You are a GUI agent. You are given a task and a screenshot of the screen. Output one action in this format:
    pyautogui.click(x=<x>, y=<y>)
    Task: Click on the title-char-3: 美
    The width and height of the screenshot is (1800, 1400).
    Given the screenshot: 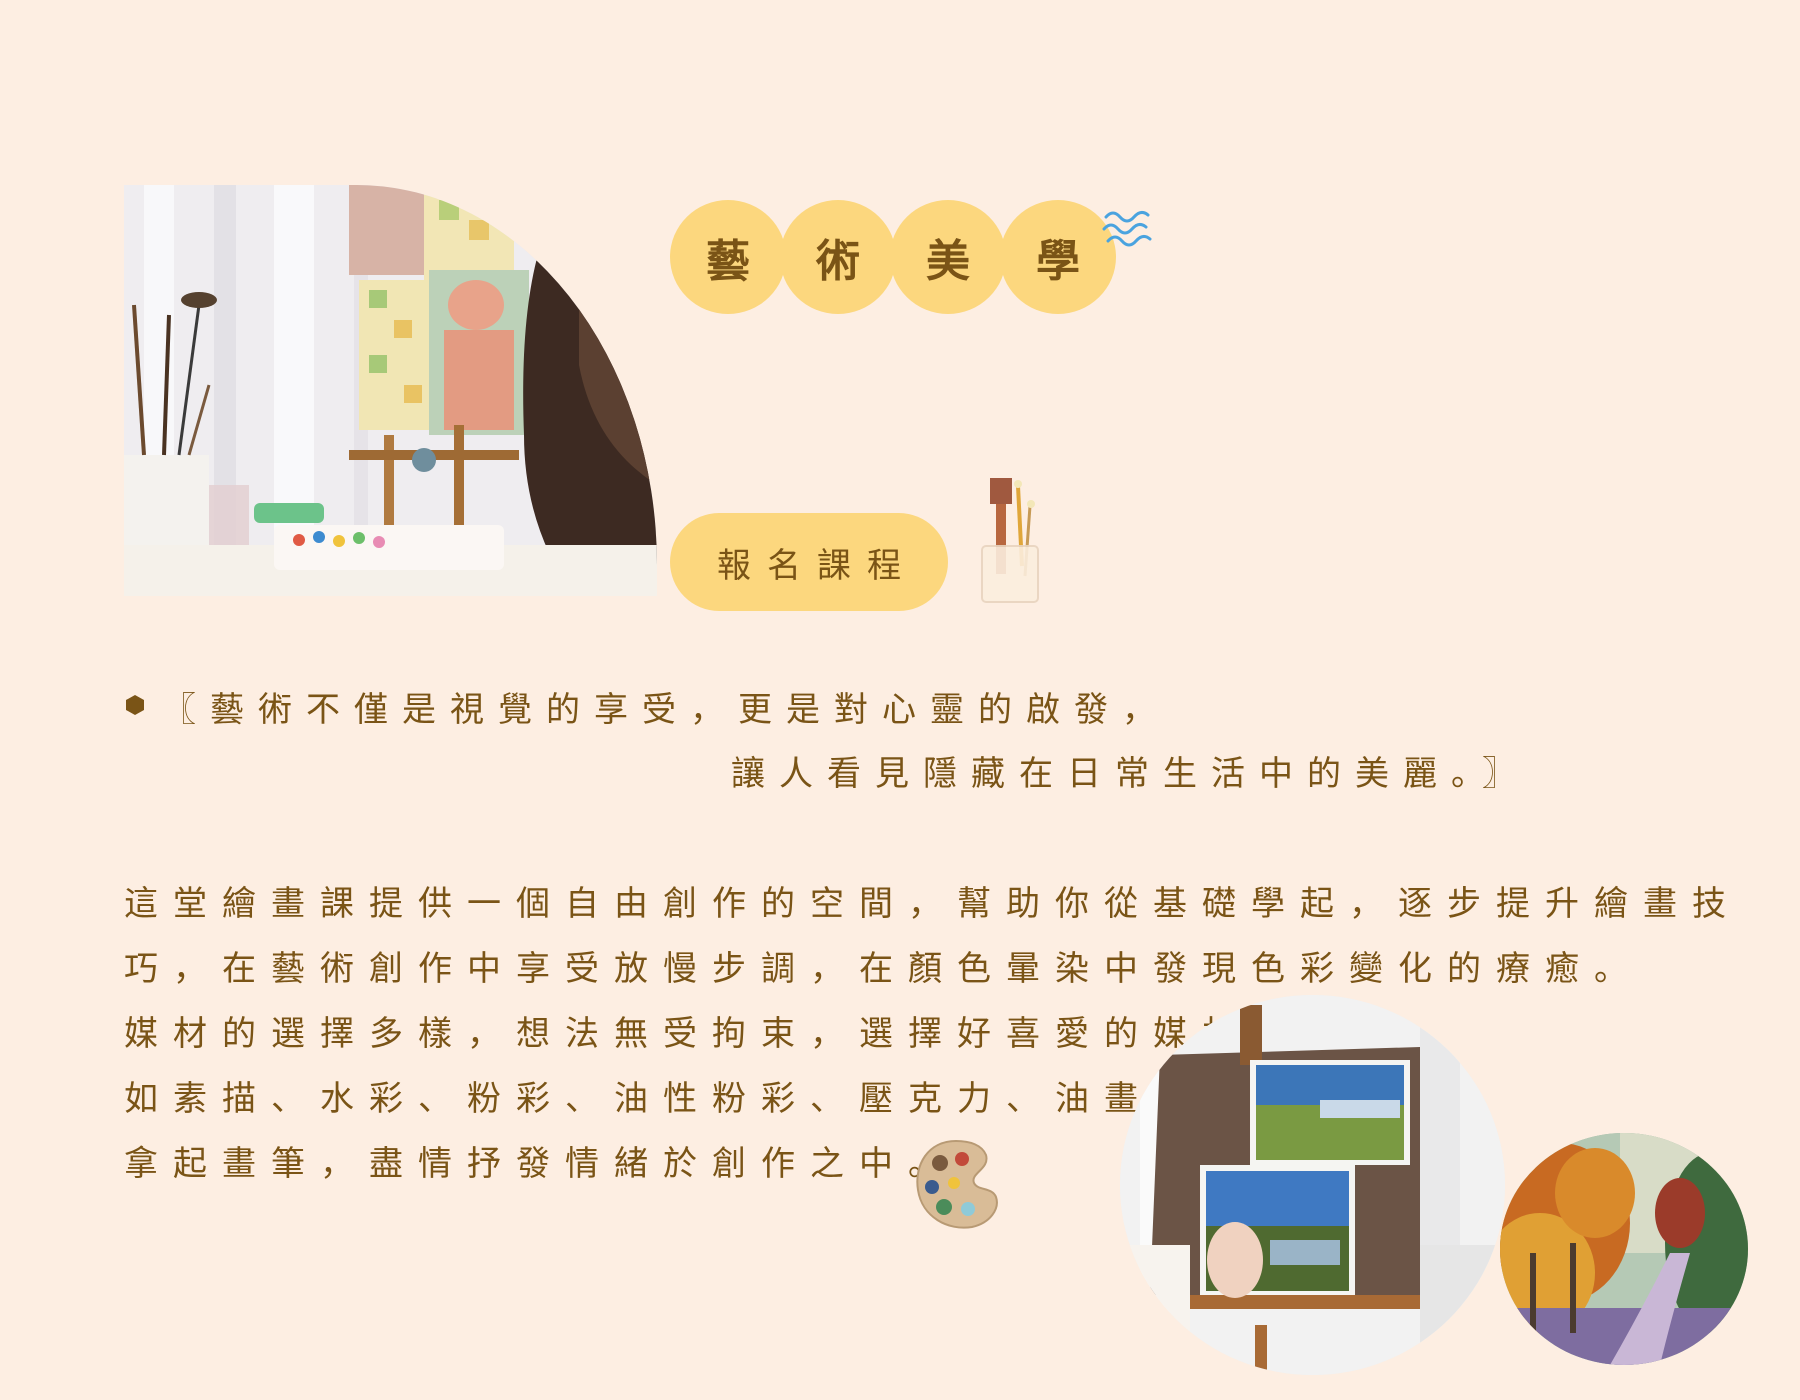 What is the action you would take?
    pyautogui.click(x=948, y=257)
    